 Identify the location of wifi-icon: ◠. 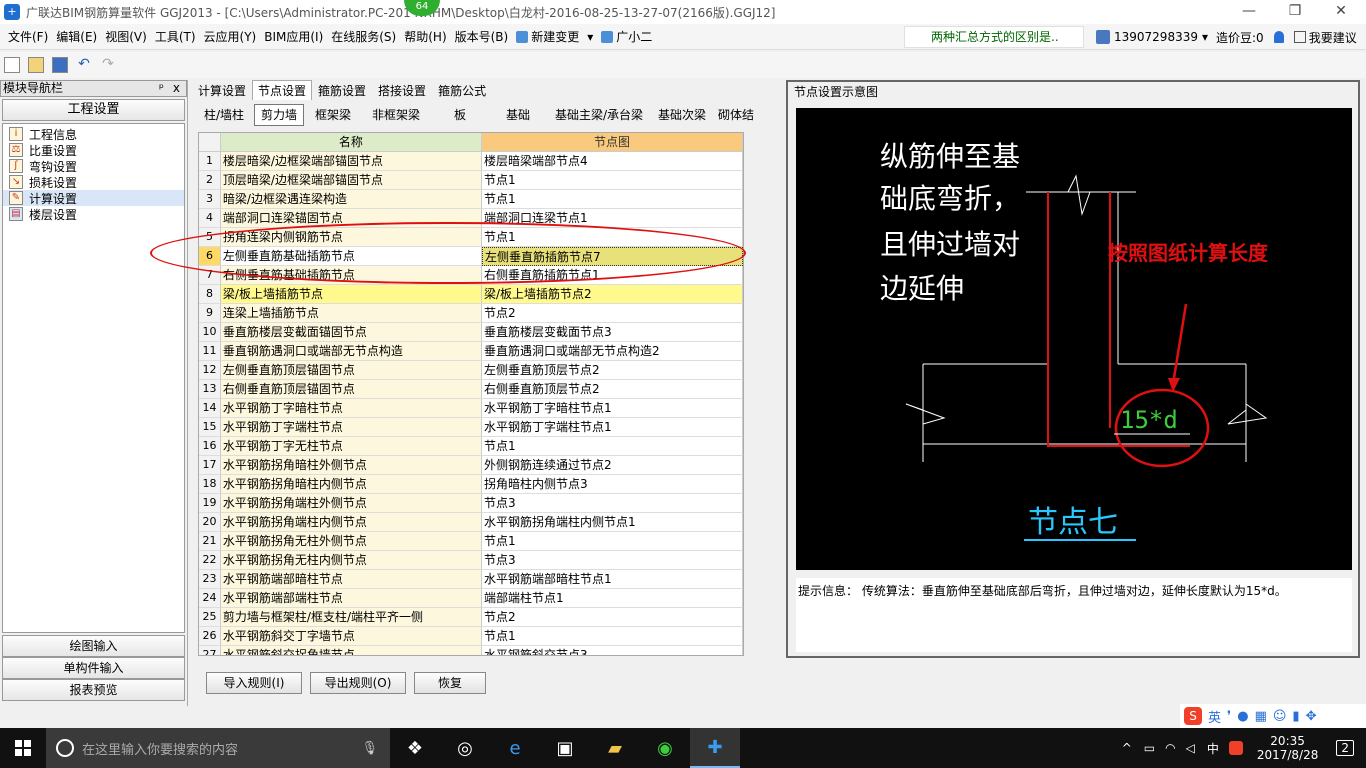
(1170, 748).